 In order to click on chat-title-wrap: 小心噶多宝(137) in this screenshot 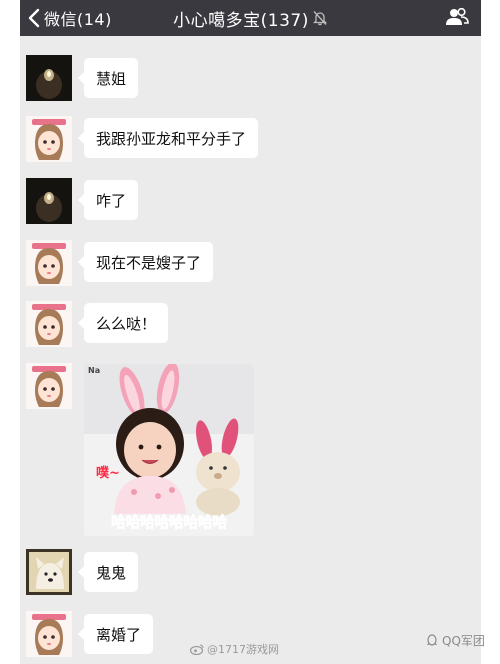, I will do `click(250, 18)`.